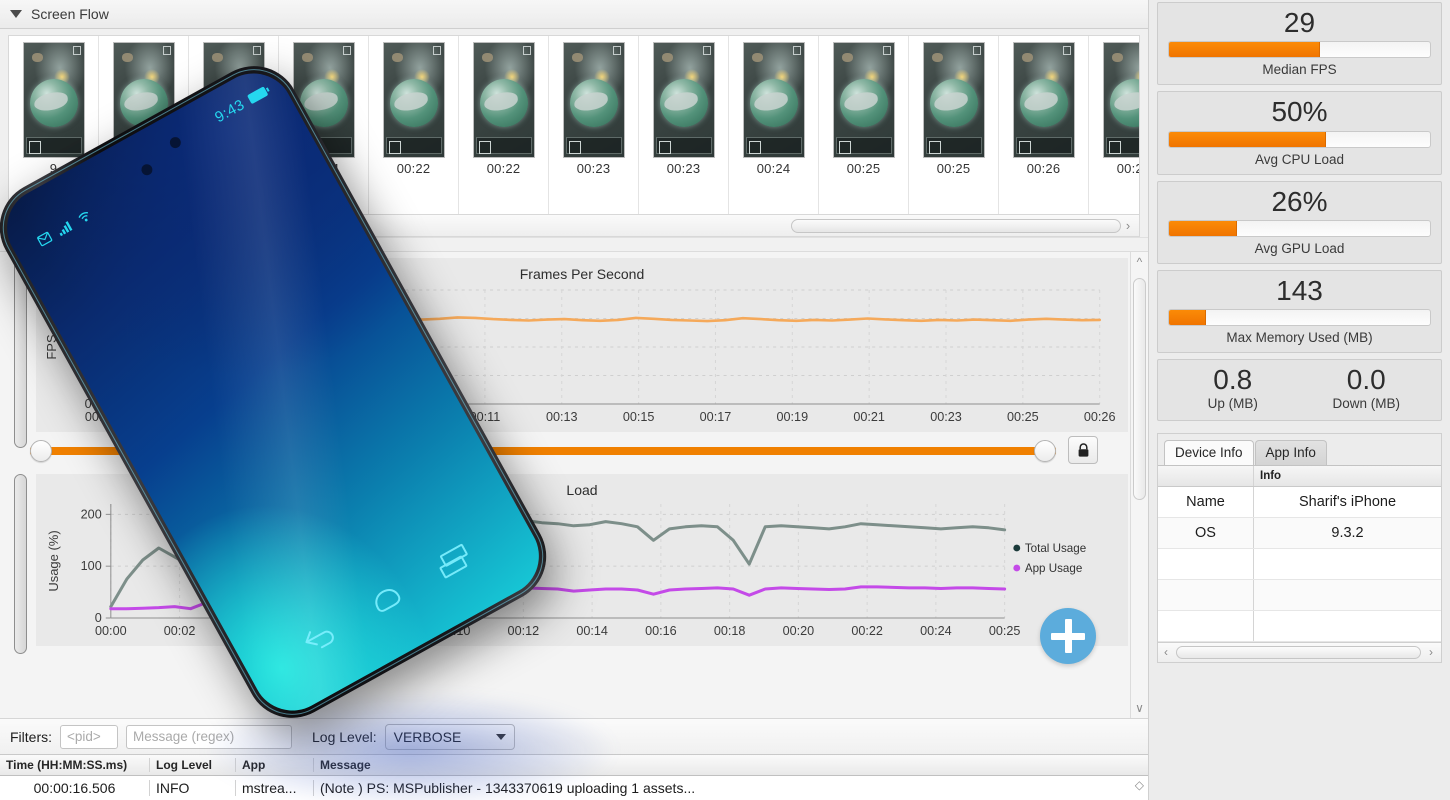 This screenshot has width=1450, height=800. I want to click on svg-text: 00:18, so click(730, 631).